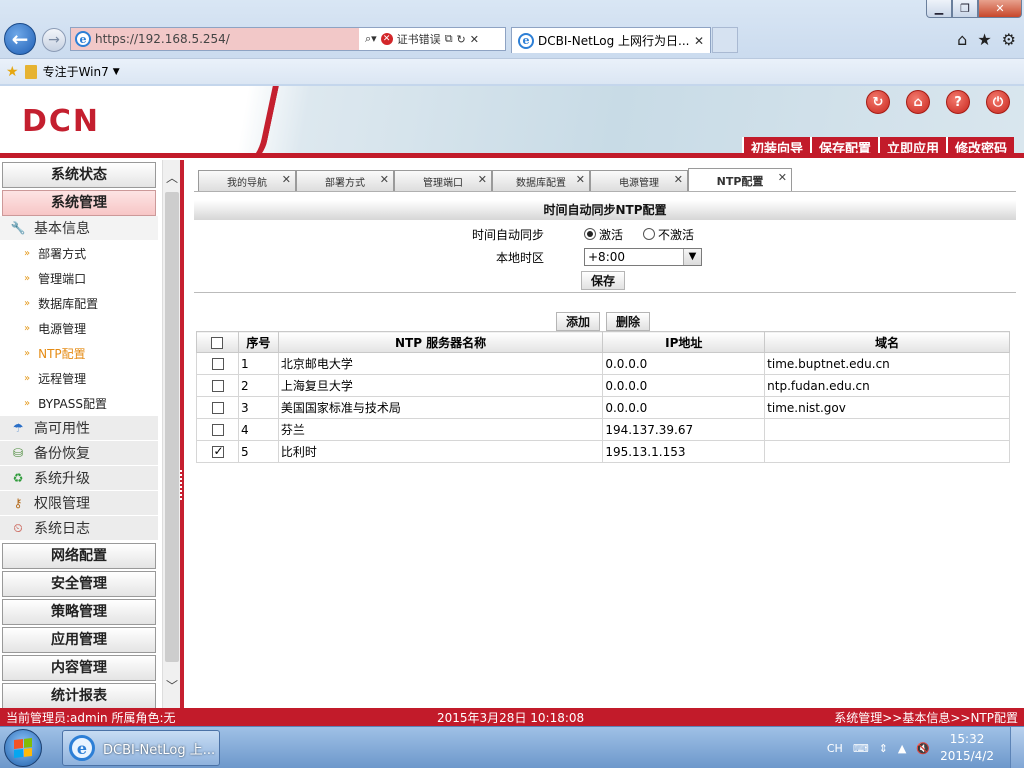 The width and height of the screenshot is (1024, 768). Describe the element at coordinates (79, 428) in the screenshot. I see `sidebar-sub-ha: ☂ 高可用性` at that location.